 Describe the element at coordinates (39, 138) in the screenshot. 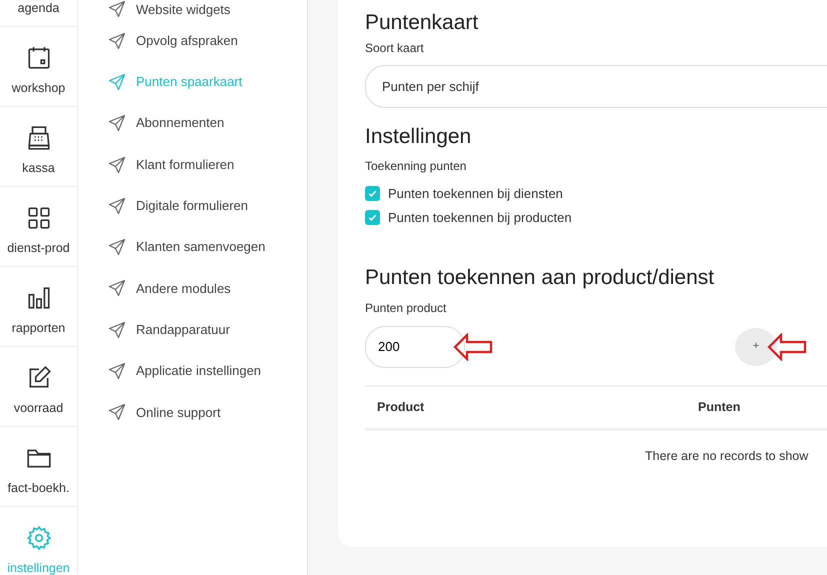

I see `cash-register-icon` at that location.